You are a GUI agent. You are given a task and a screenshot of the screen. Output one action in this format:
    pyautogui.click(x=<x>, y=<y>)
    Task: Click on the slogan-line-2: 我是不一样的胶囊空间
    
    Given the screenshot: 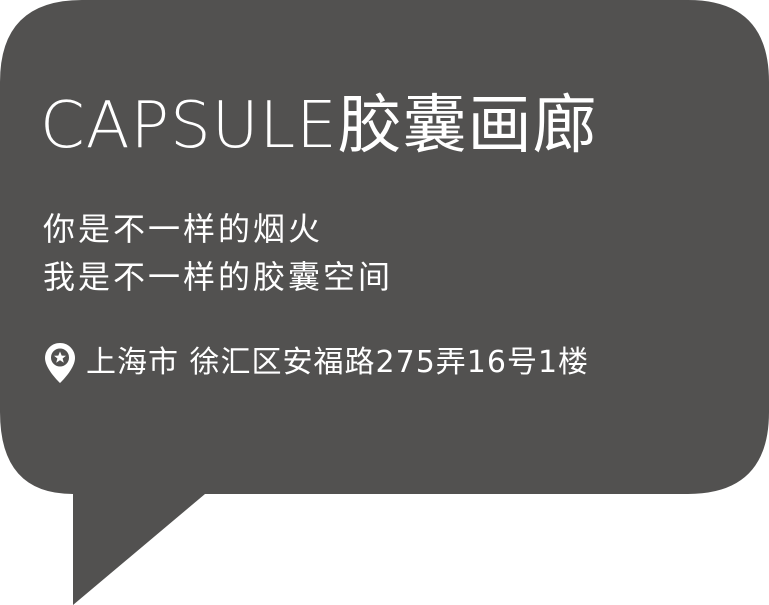 What is the action you would take?
    pyautogui.click(x=218, y=277)
    